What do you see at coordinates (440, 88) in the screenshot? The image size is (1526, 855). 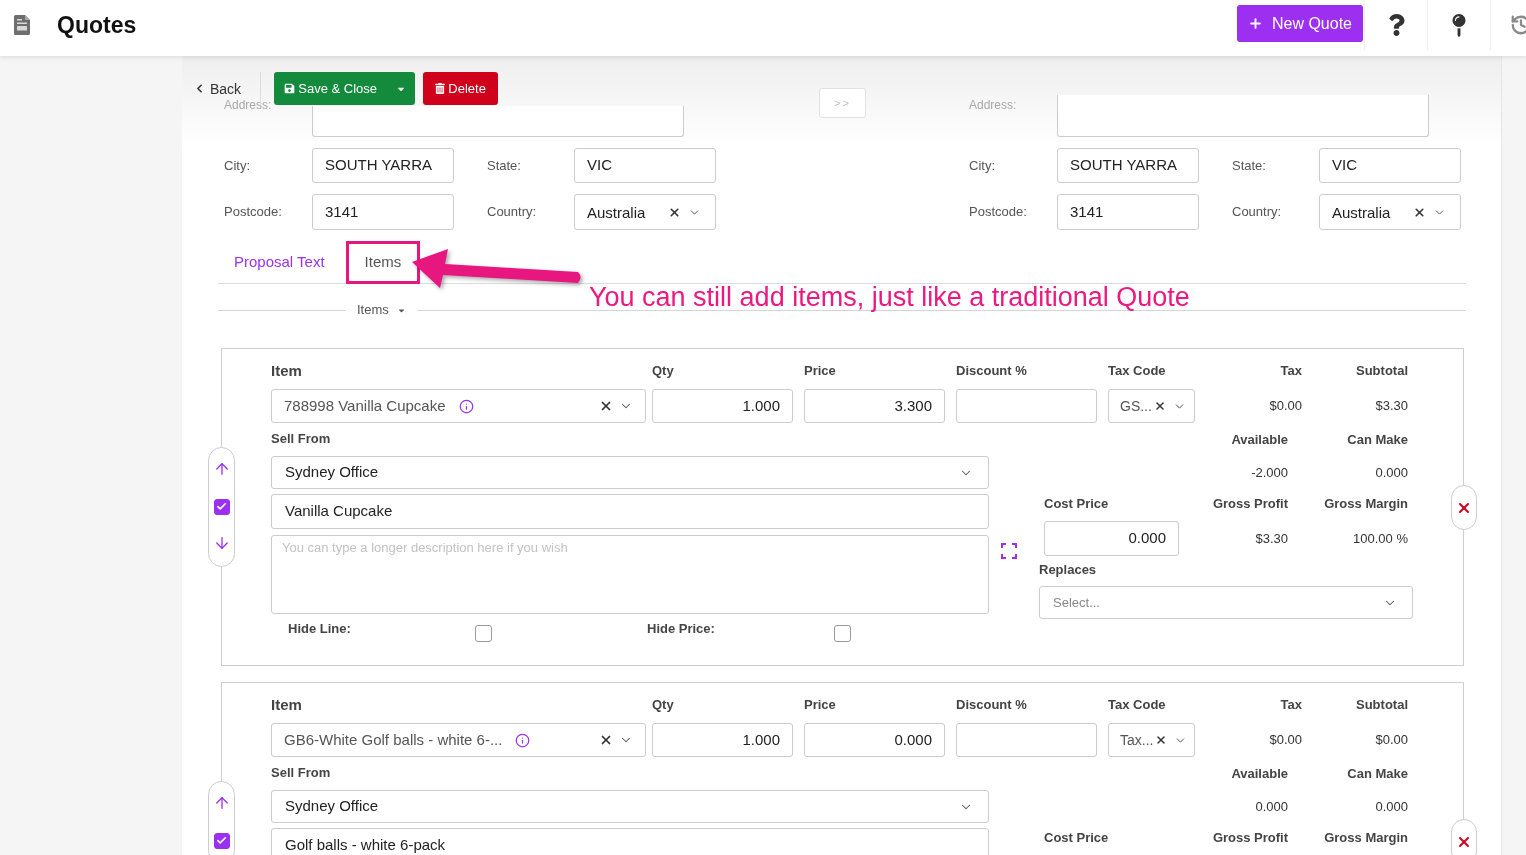 I see `trash-icon` at bounding box center [440, 88].